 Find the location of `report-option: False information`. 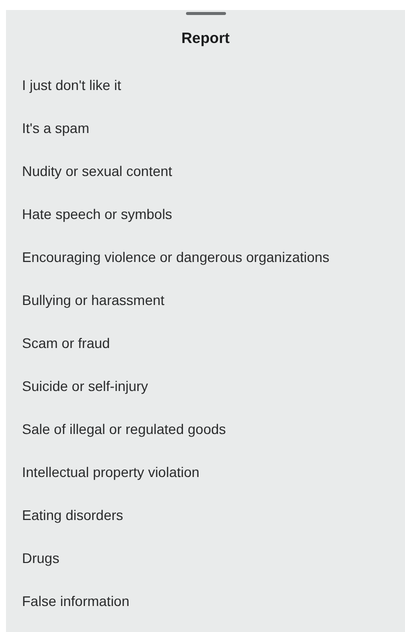

report-option: False information is located at coordinates (68, 601).